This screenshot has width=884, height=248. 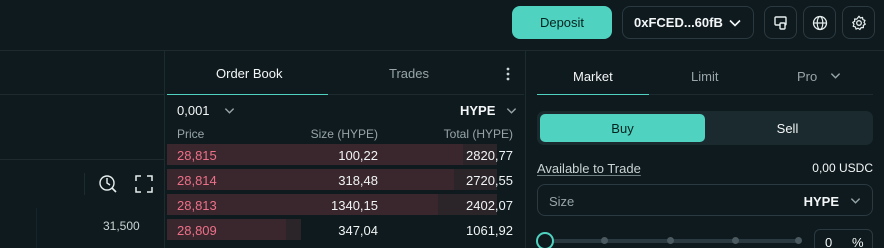 I want to click on size-slider-handle, so click(x=545, y=240).